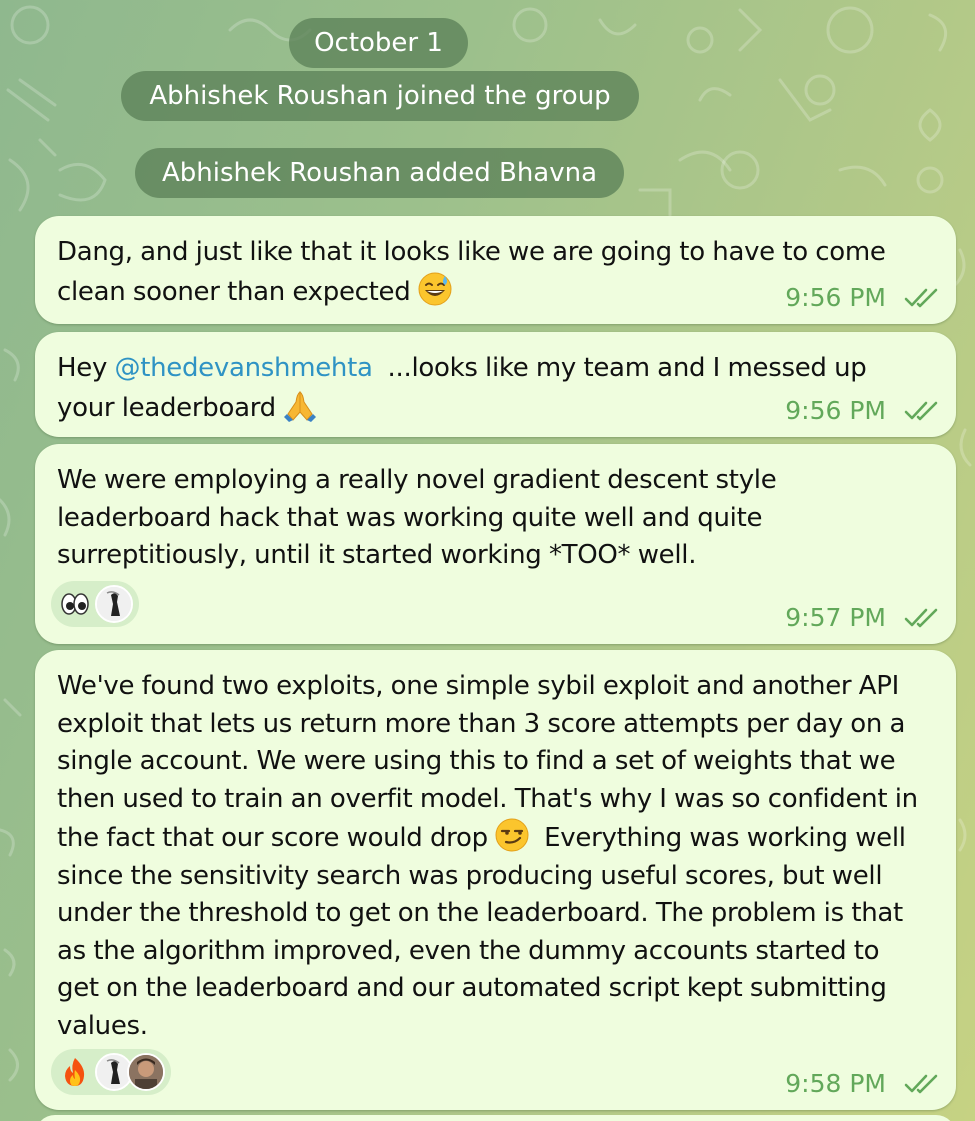 The image size is (975, 1121). Describe the element at coordinates (380, 96) in the screenshot. I see `service-message-joined: Abhishek Roushan joined the group` at that location.